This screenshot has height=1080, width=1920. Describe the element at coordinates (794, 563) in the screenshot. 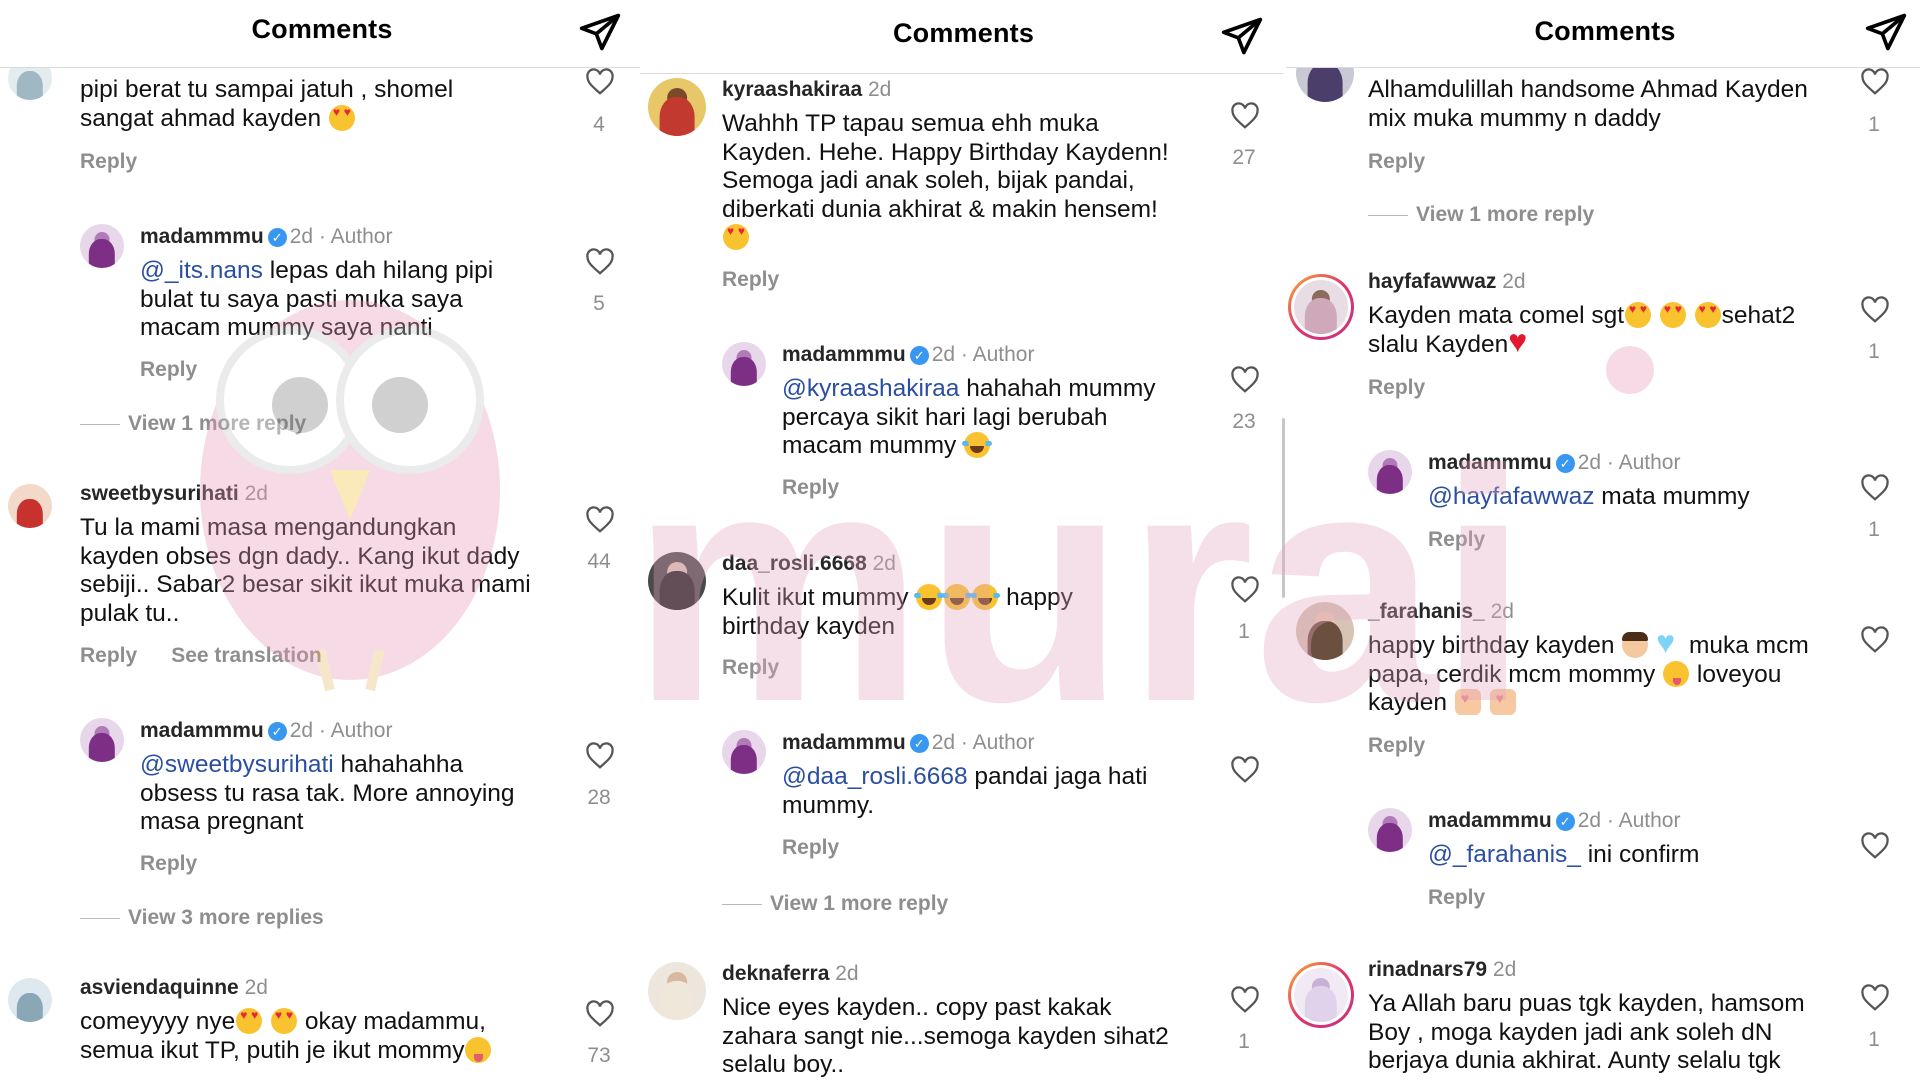

I see `username: daa_rosli.6668` at that location.